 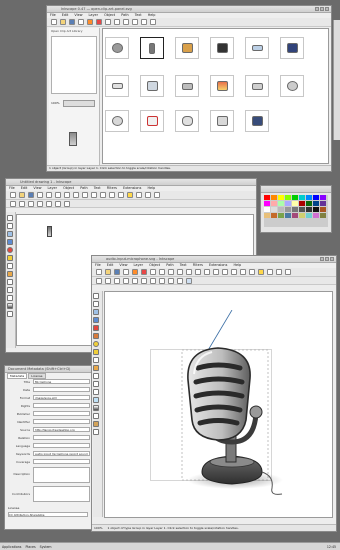 What do you see at coordinates (322, 9) in the screenshot?
I see `maximize-button` at bounding box center [322, 9].